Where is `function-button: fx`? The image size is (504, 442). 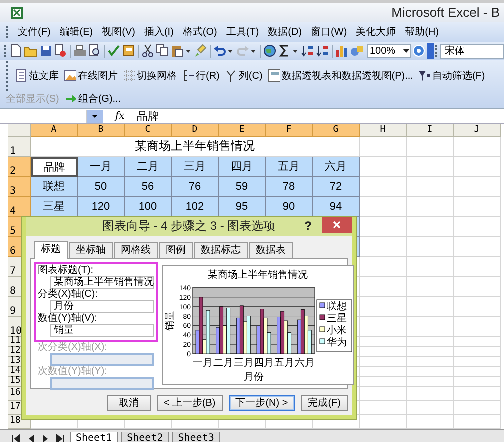 function-button: fx is located at coordinates (120, 116).